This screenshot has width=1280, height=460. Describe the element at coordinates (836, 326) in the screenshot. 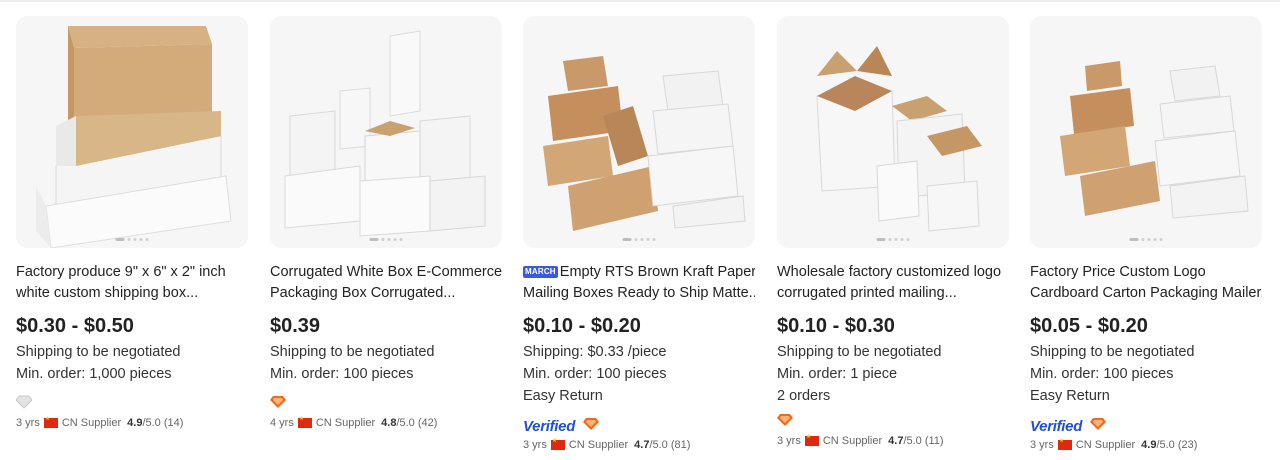

I see `product-price: $0.10 - $0.30` at that location.